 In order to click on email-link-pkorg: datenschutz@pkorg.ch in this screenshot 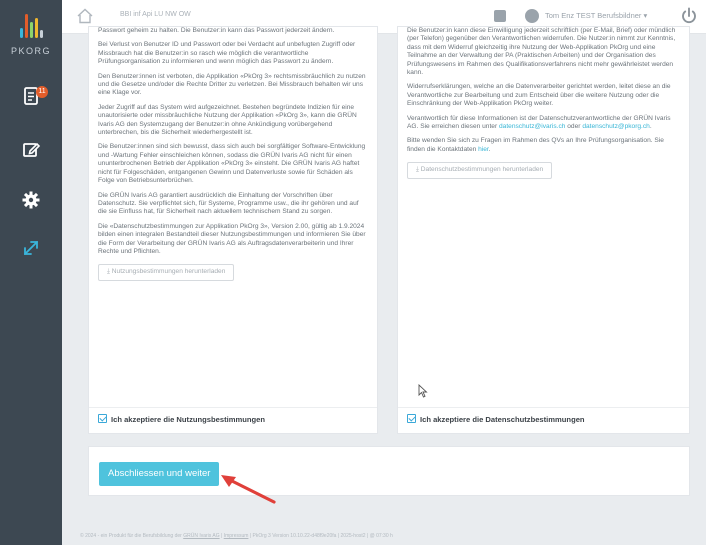, I will do `click(616, 126)`.